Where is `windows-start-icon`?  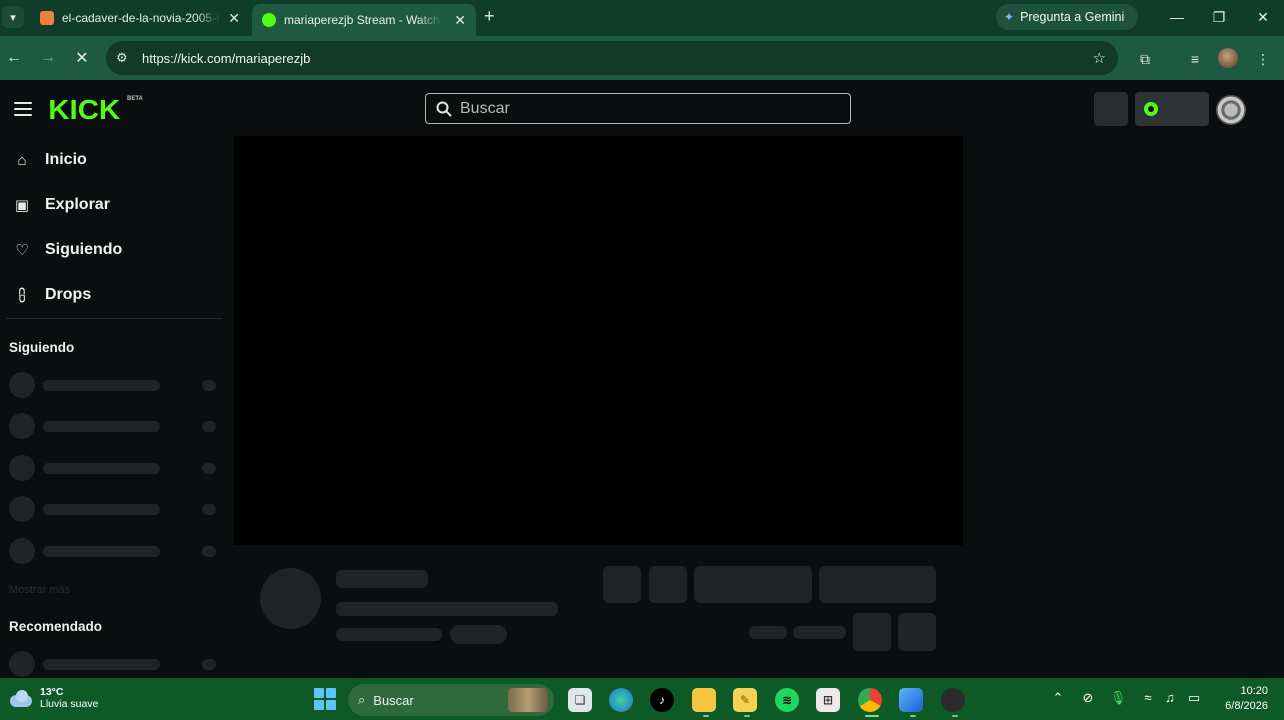
windows-start-icon is located at coordinates (325, 699).